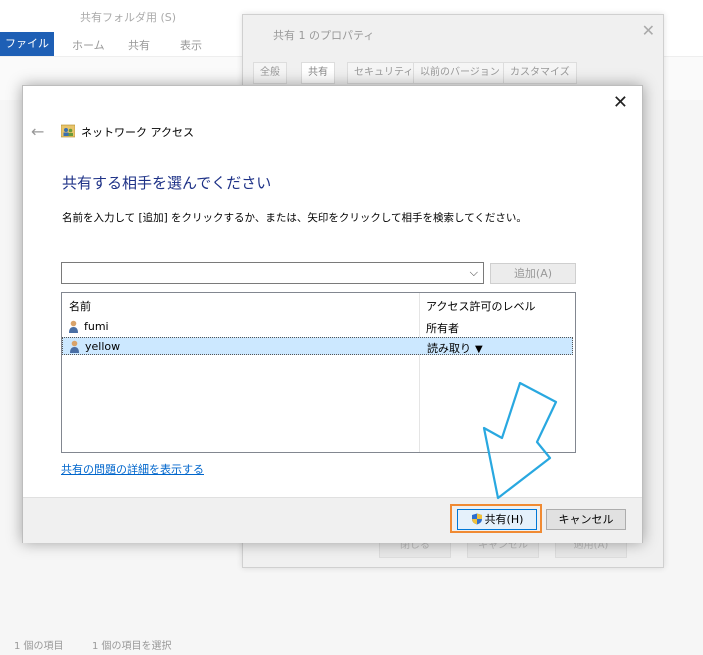 The image size is (703, 655). I want to click on status-selected-count: 1 個の項目を選択, so click(132, 646).